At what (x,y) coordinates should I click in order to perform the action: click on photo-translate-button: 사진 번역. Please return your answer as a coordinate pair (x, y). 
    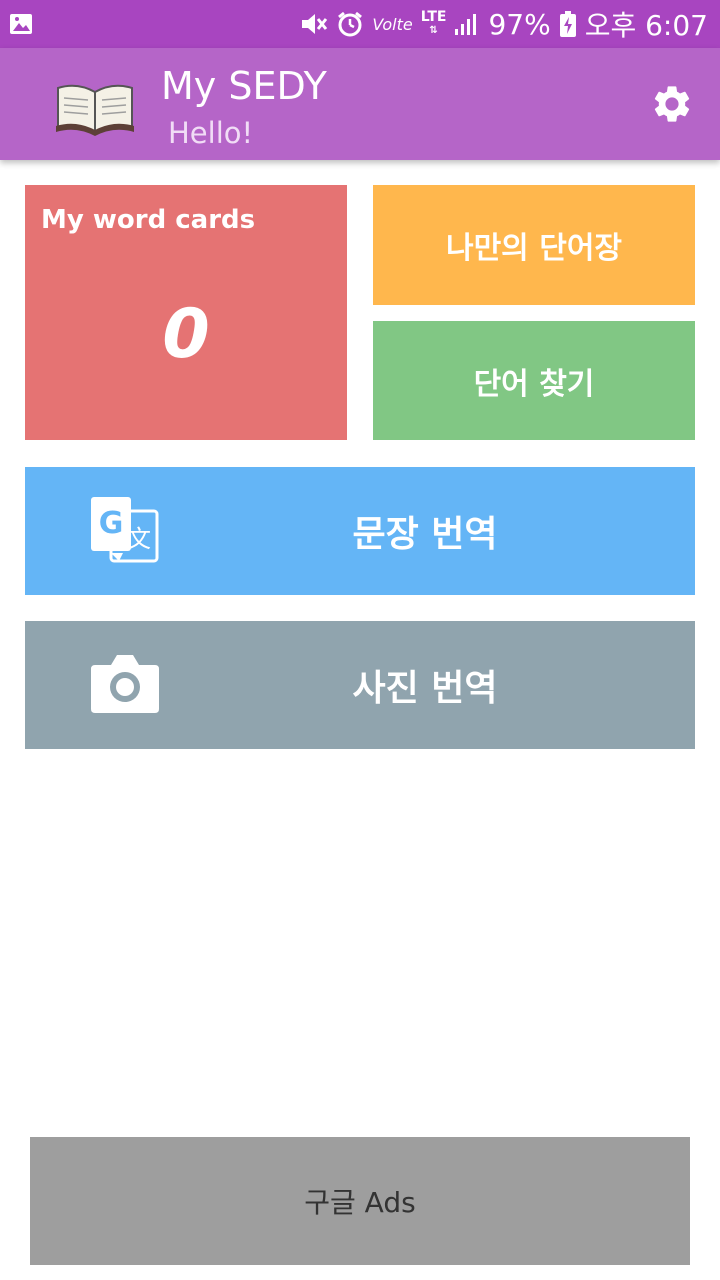
    Looking at the image, I should click on (360, 685).